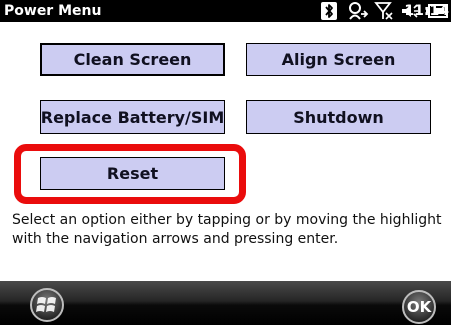  I want to click on connectivity-icon, so click(358, 13).